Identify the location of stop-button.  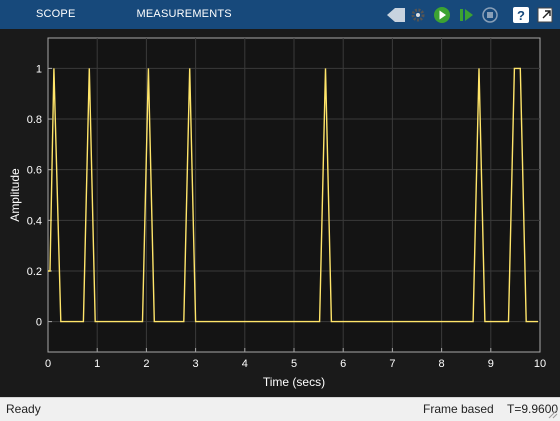
(490, 15).